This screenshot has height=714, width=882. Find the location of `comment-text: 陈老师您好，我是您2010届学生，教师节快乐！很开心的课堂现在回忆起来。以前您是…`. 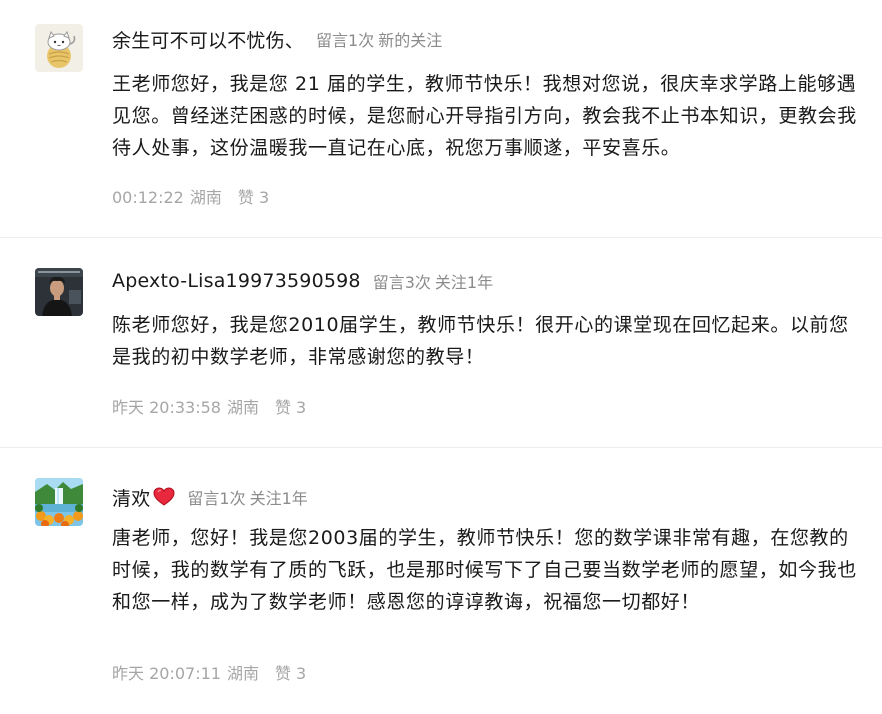

comment-text: 陈老师您好，我是您2010届学生，教师节快乐！很开心的课堂现在回忆起来。以前您是… is located at coordinates (480, 341).